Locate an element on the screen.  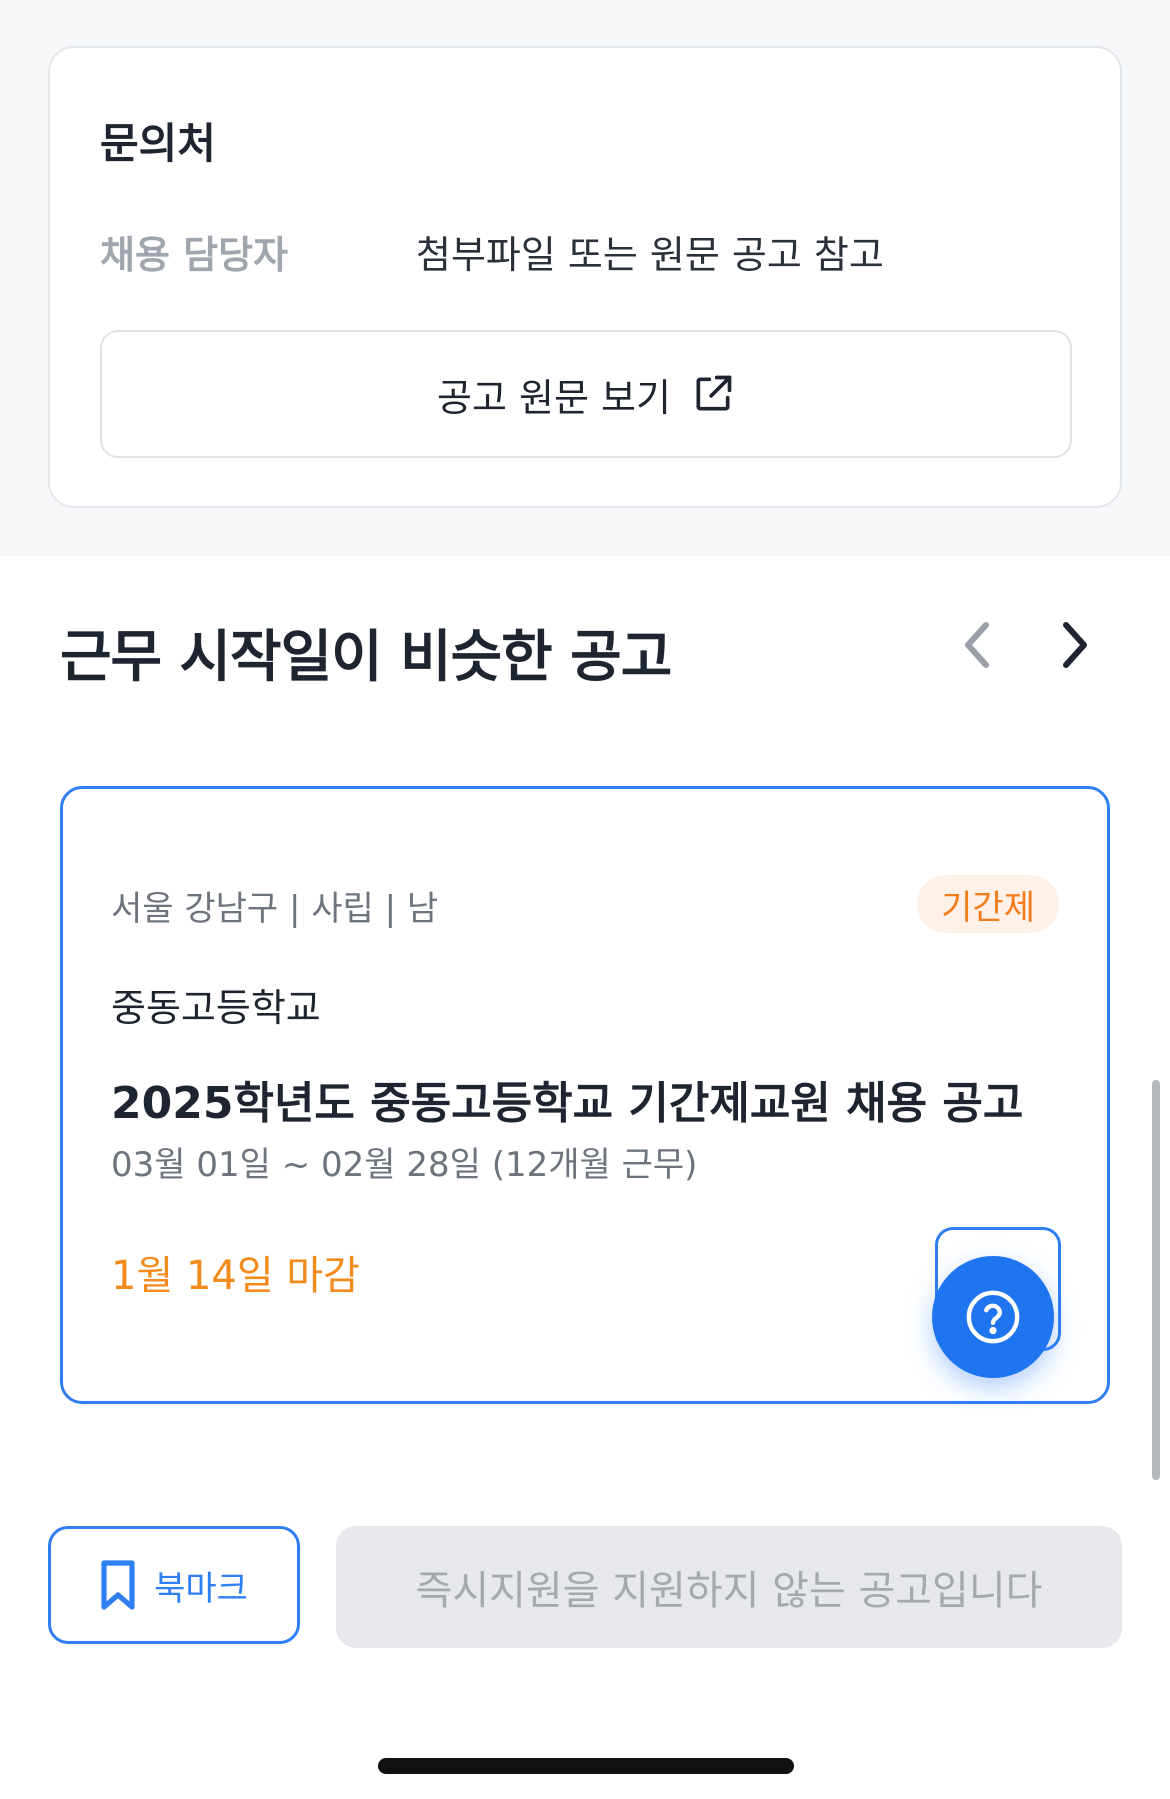
question-circle-icon is located at coordinates (993, 1317).